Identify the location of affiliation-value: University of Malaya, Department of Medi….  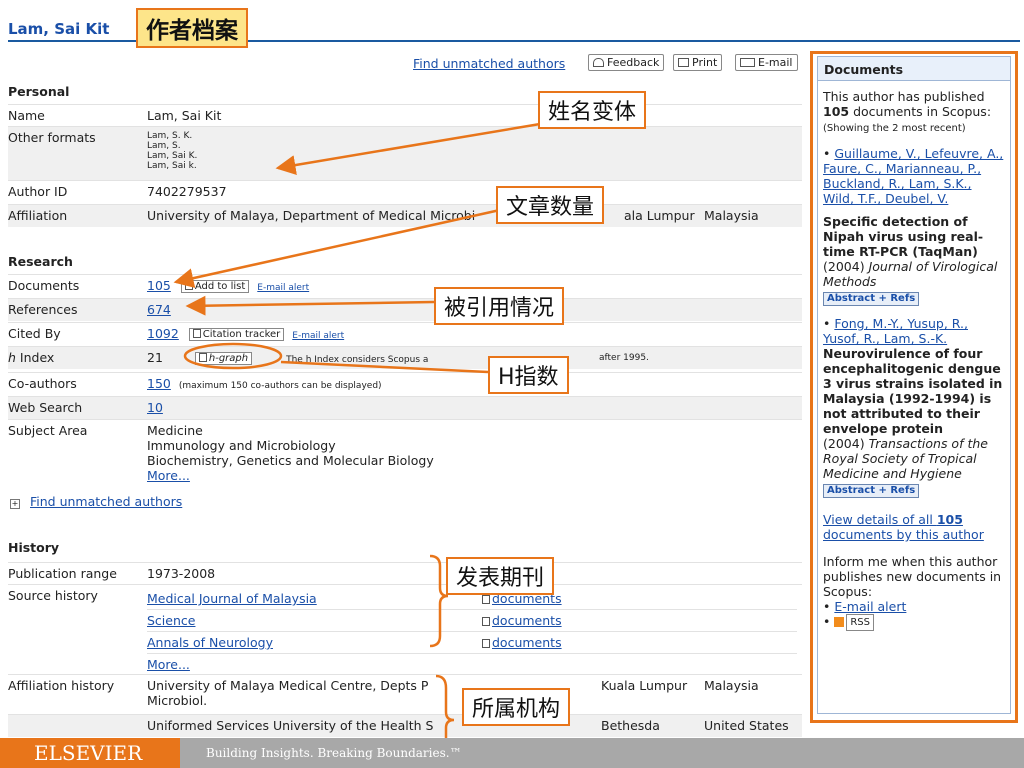
(311, 215).